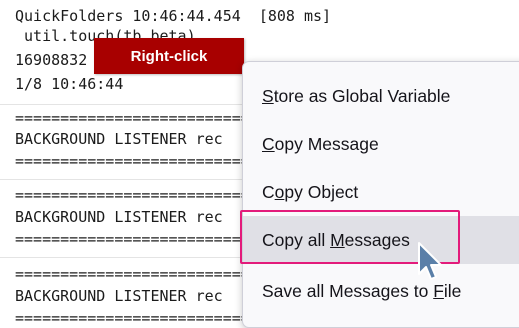 The image size is (519, 328). Describe the element at coordinates (381, 291) in the screenshot. I see `menu-item-save-all-messages-to-file: Save all Messages to File` at that location.